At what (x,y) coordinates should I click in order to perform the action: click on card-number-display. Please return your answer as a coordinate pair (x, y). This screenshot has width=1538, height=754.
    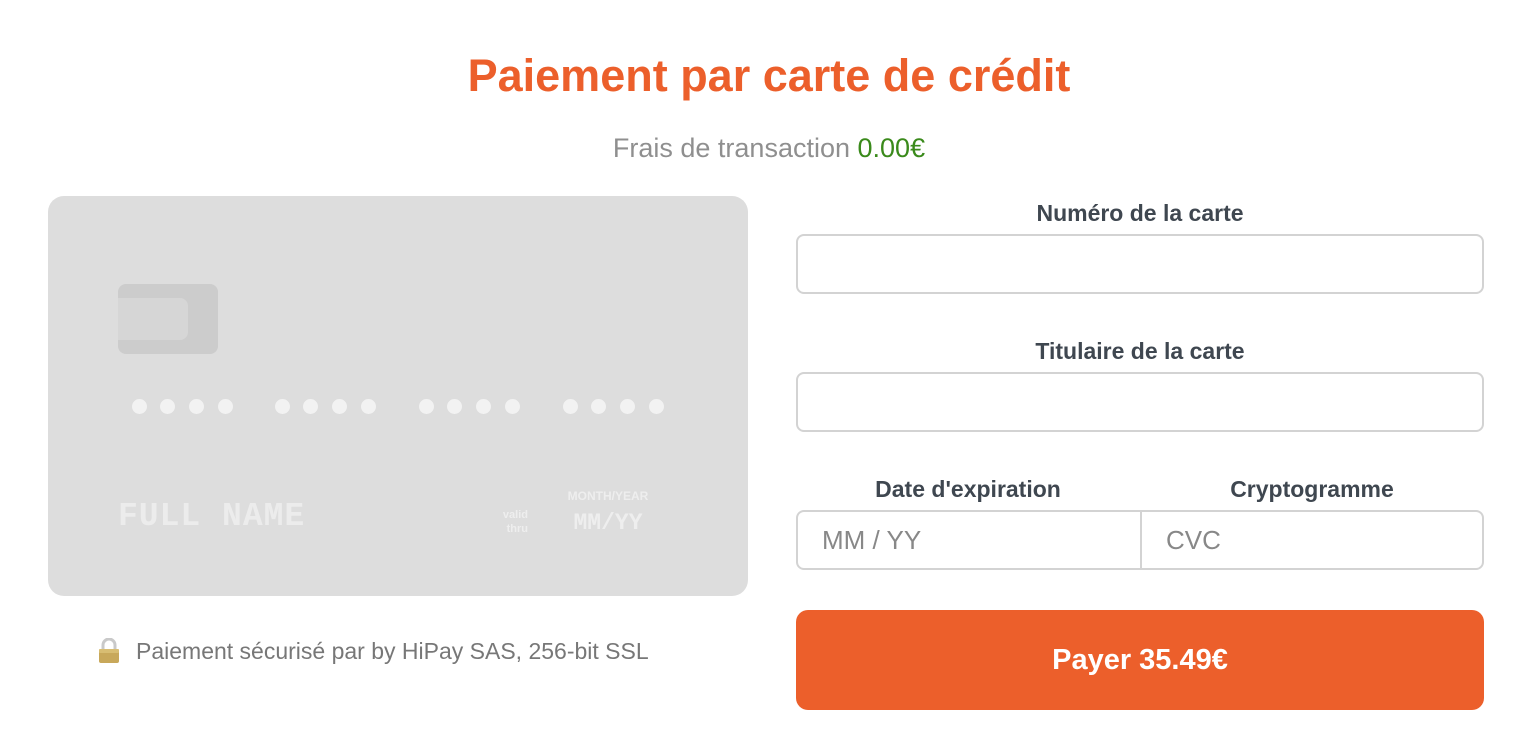
    Looking at the image, I should click on (412, 406).